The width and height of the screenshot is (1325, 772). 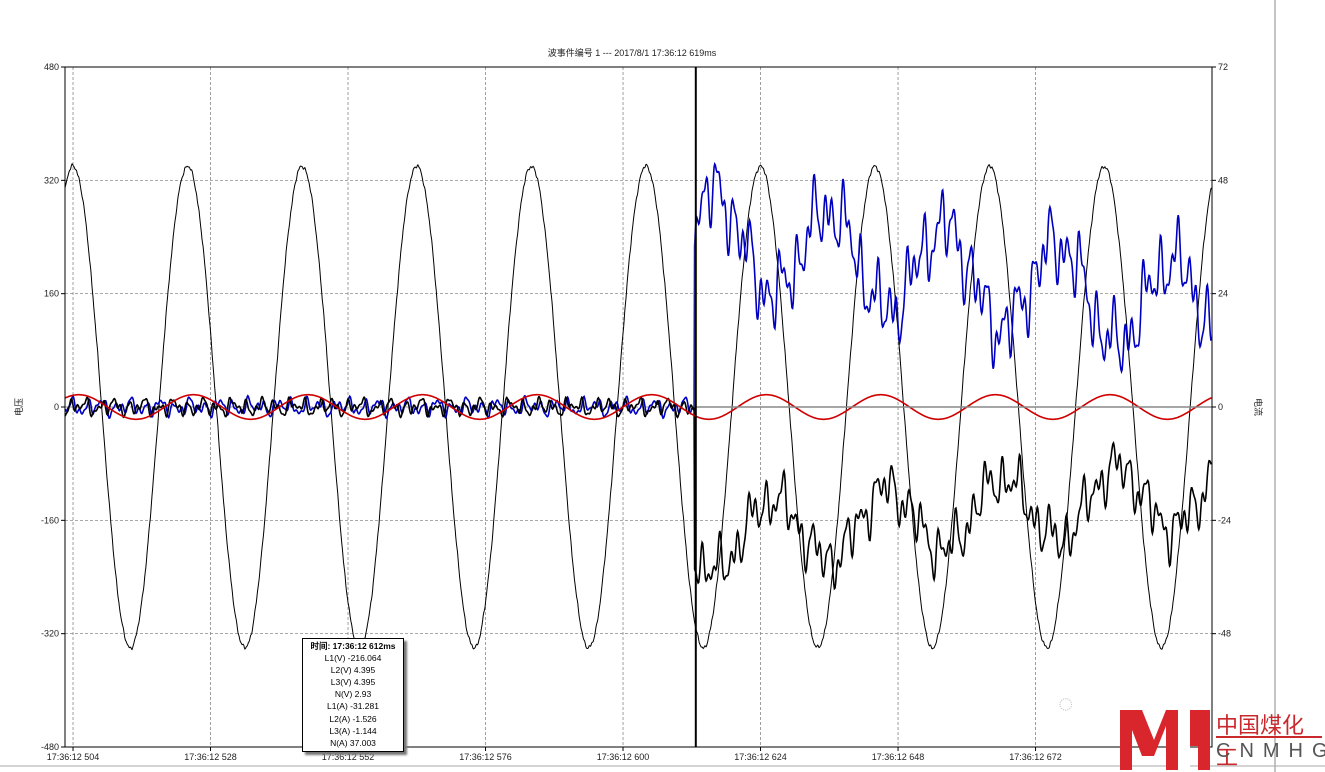 I want to click on y-axis-label-left: 电压, so click(x=18, y=407).